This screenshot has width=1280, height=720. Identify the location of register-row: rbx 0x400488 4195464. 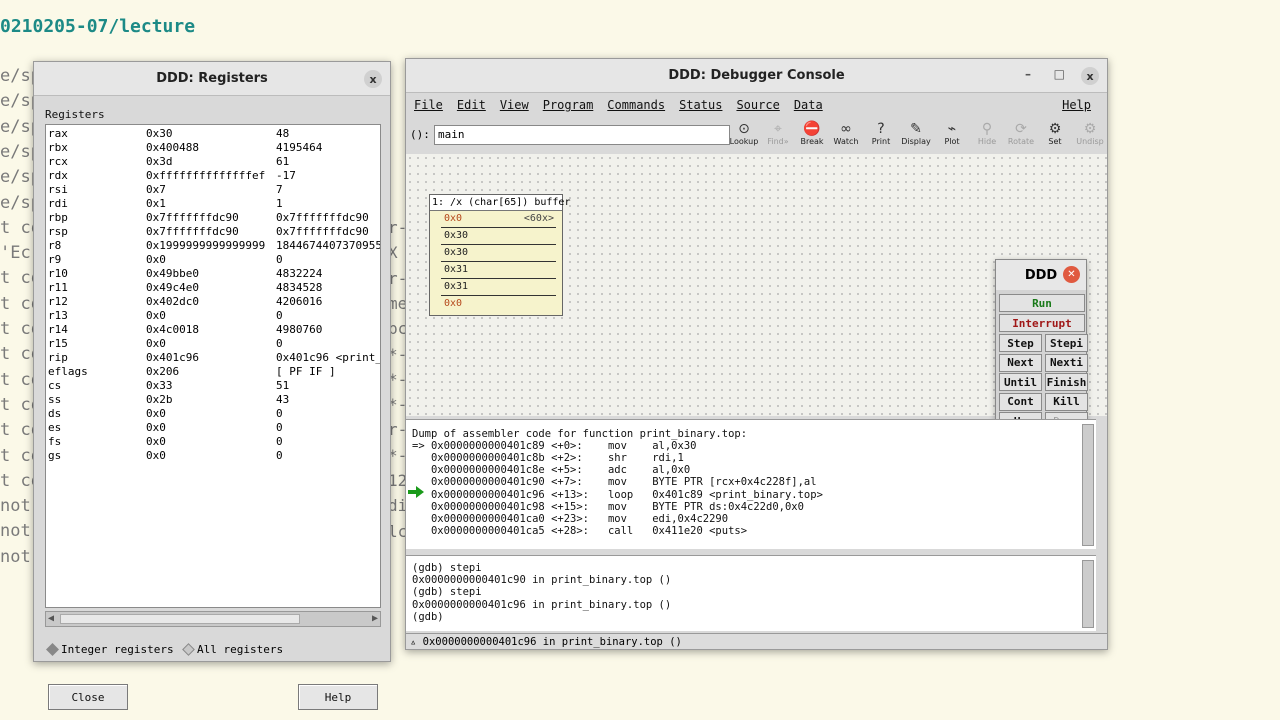
(213, 148).